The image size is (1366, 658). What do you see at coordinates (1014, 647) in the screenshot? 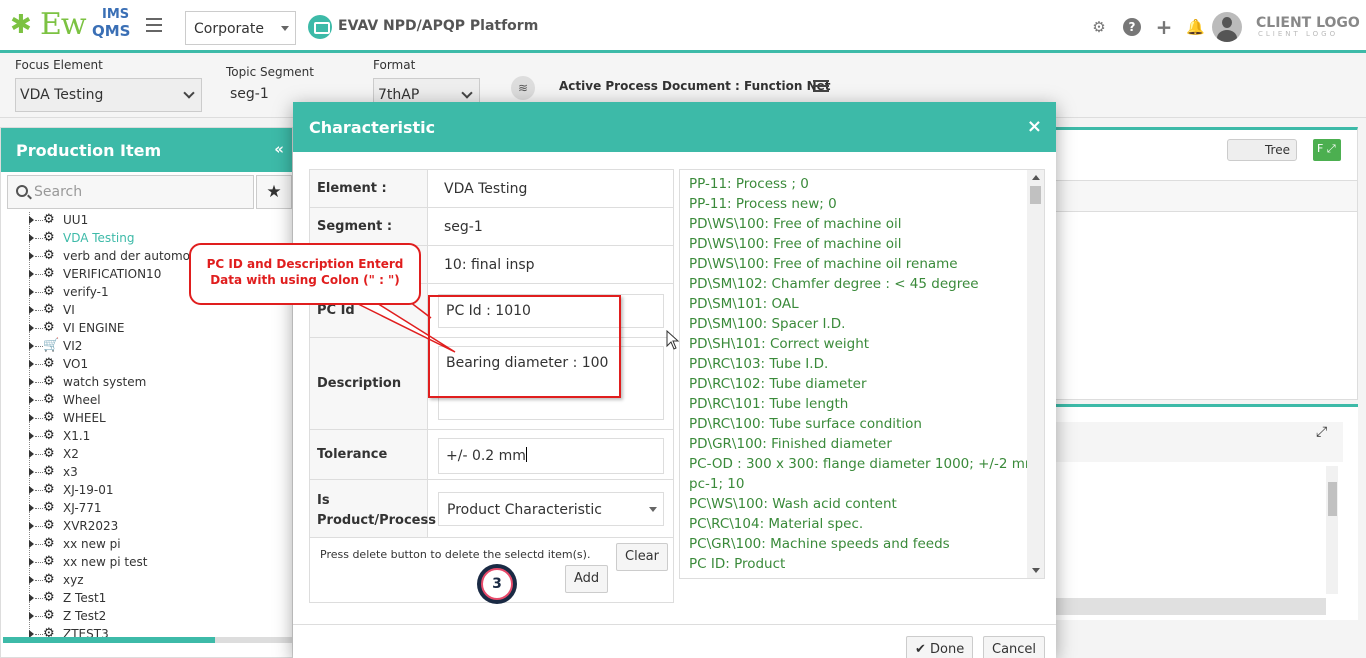
I see `cancel-button: Cancel` at bounding box center [1014, 647].